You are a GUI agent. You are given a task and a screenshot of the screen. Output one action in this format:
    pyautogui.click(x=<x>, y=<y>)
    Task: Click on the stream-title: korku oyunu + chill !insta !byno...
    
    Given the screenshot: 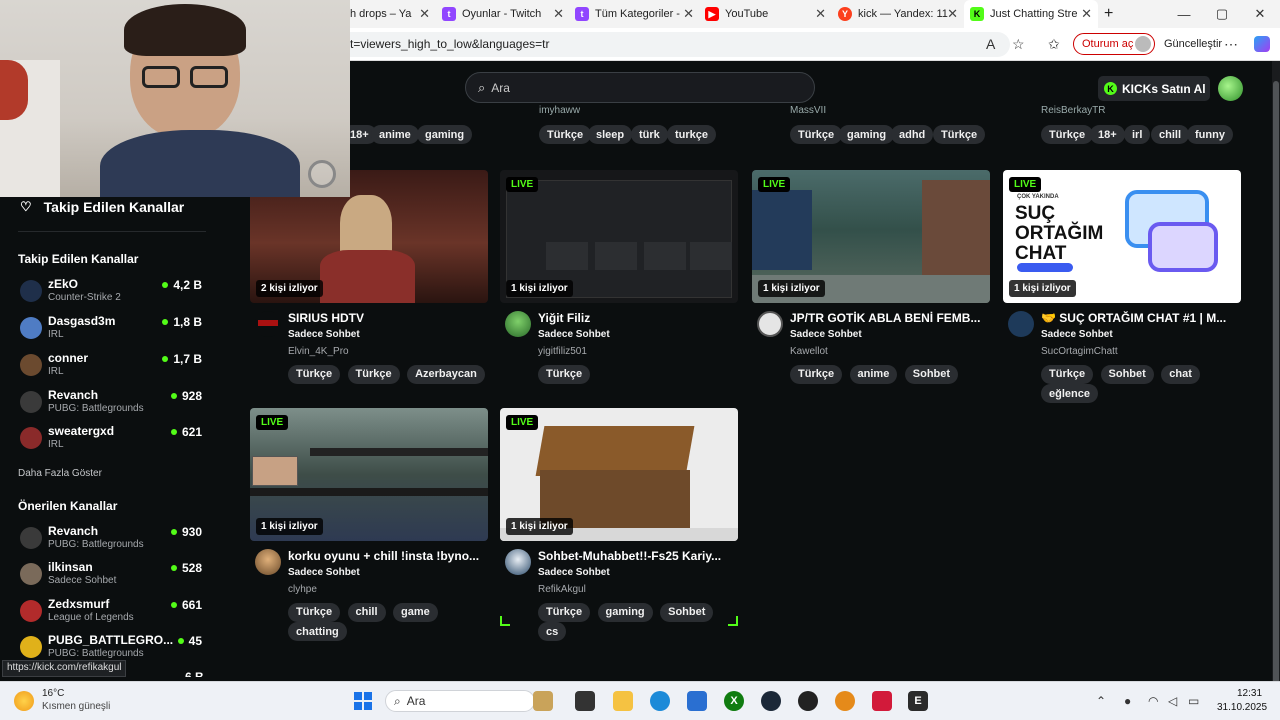 What is the action you would take?
    pyautogui.click(x=386, y=556)
    